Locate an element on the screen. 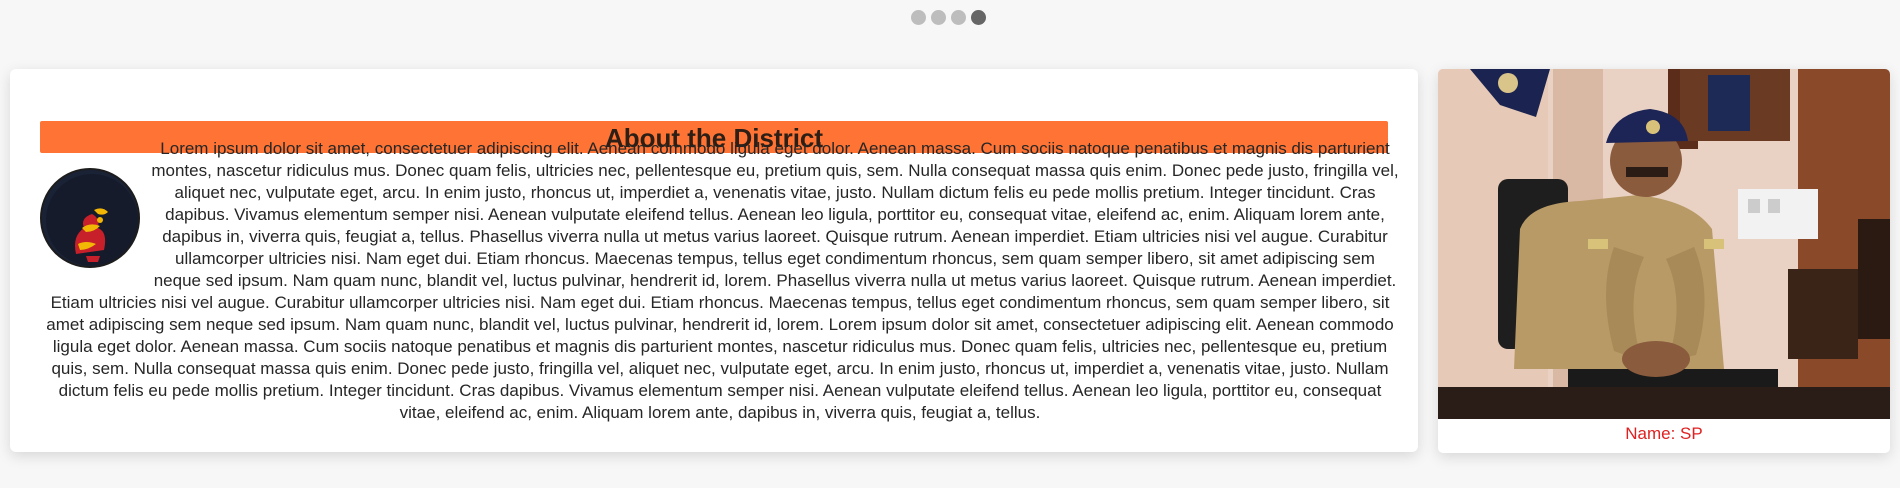 This screenshot has width=1900, height=488. carousel-dots is located at coordinates (948, 17).